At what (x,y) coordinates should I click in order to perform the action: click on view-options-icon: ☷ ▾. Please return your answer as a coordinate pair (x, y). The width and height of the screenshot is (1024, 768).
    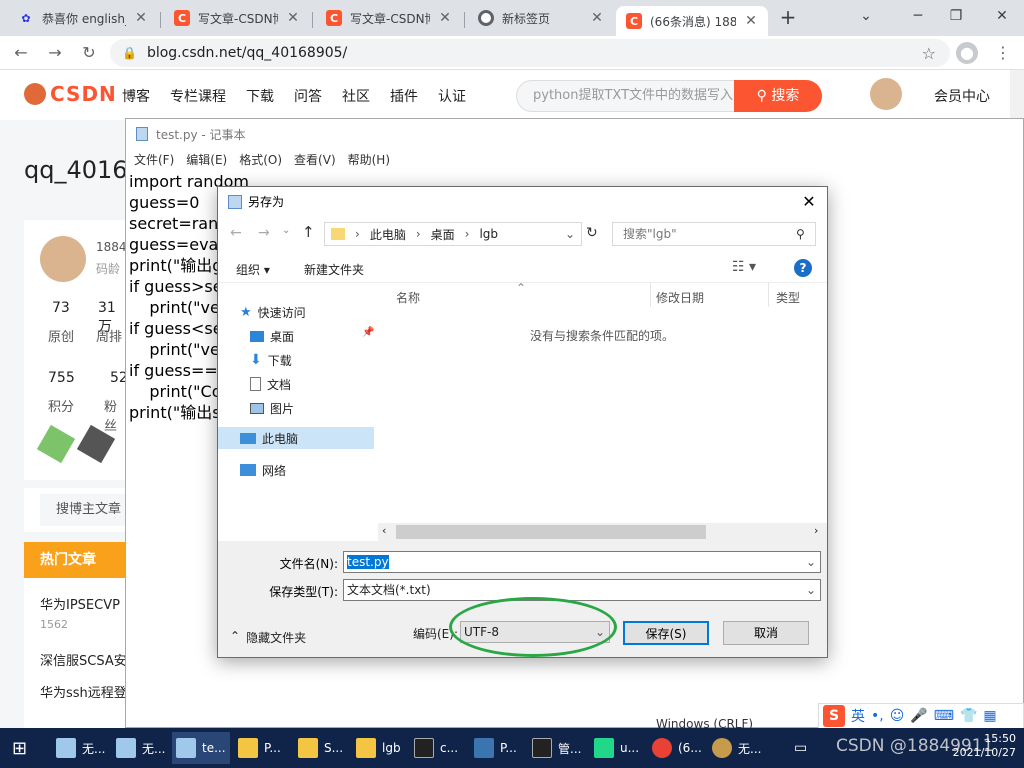
    Looking at the image, I should click on (744, 267).